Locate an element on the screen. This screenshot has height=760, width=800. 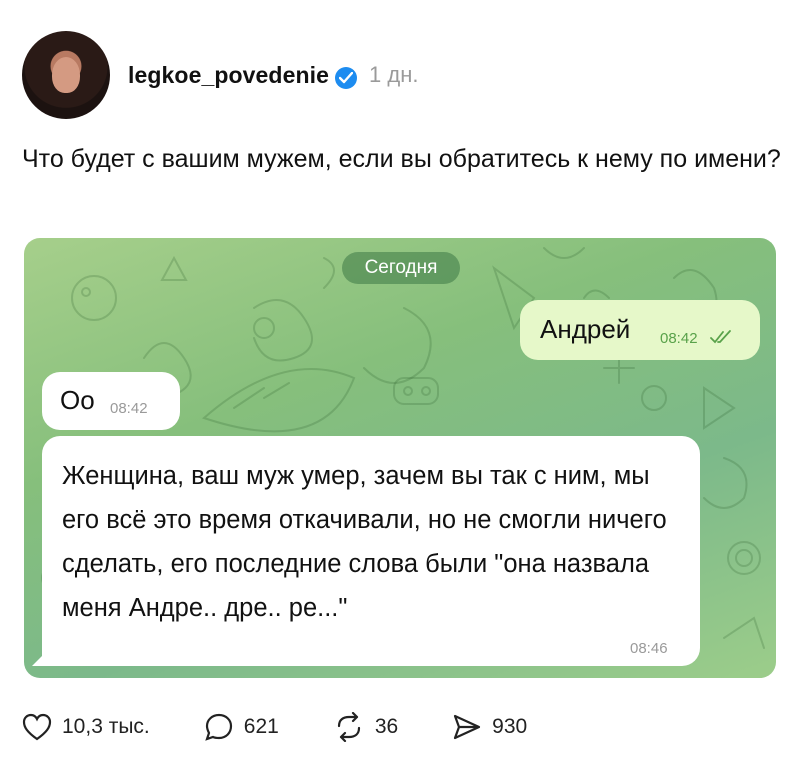
verified-badge-icon is located at coordinates (346, 78).